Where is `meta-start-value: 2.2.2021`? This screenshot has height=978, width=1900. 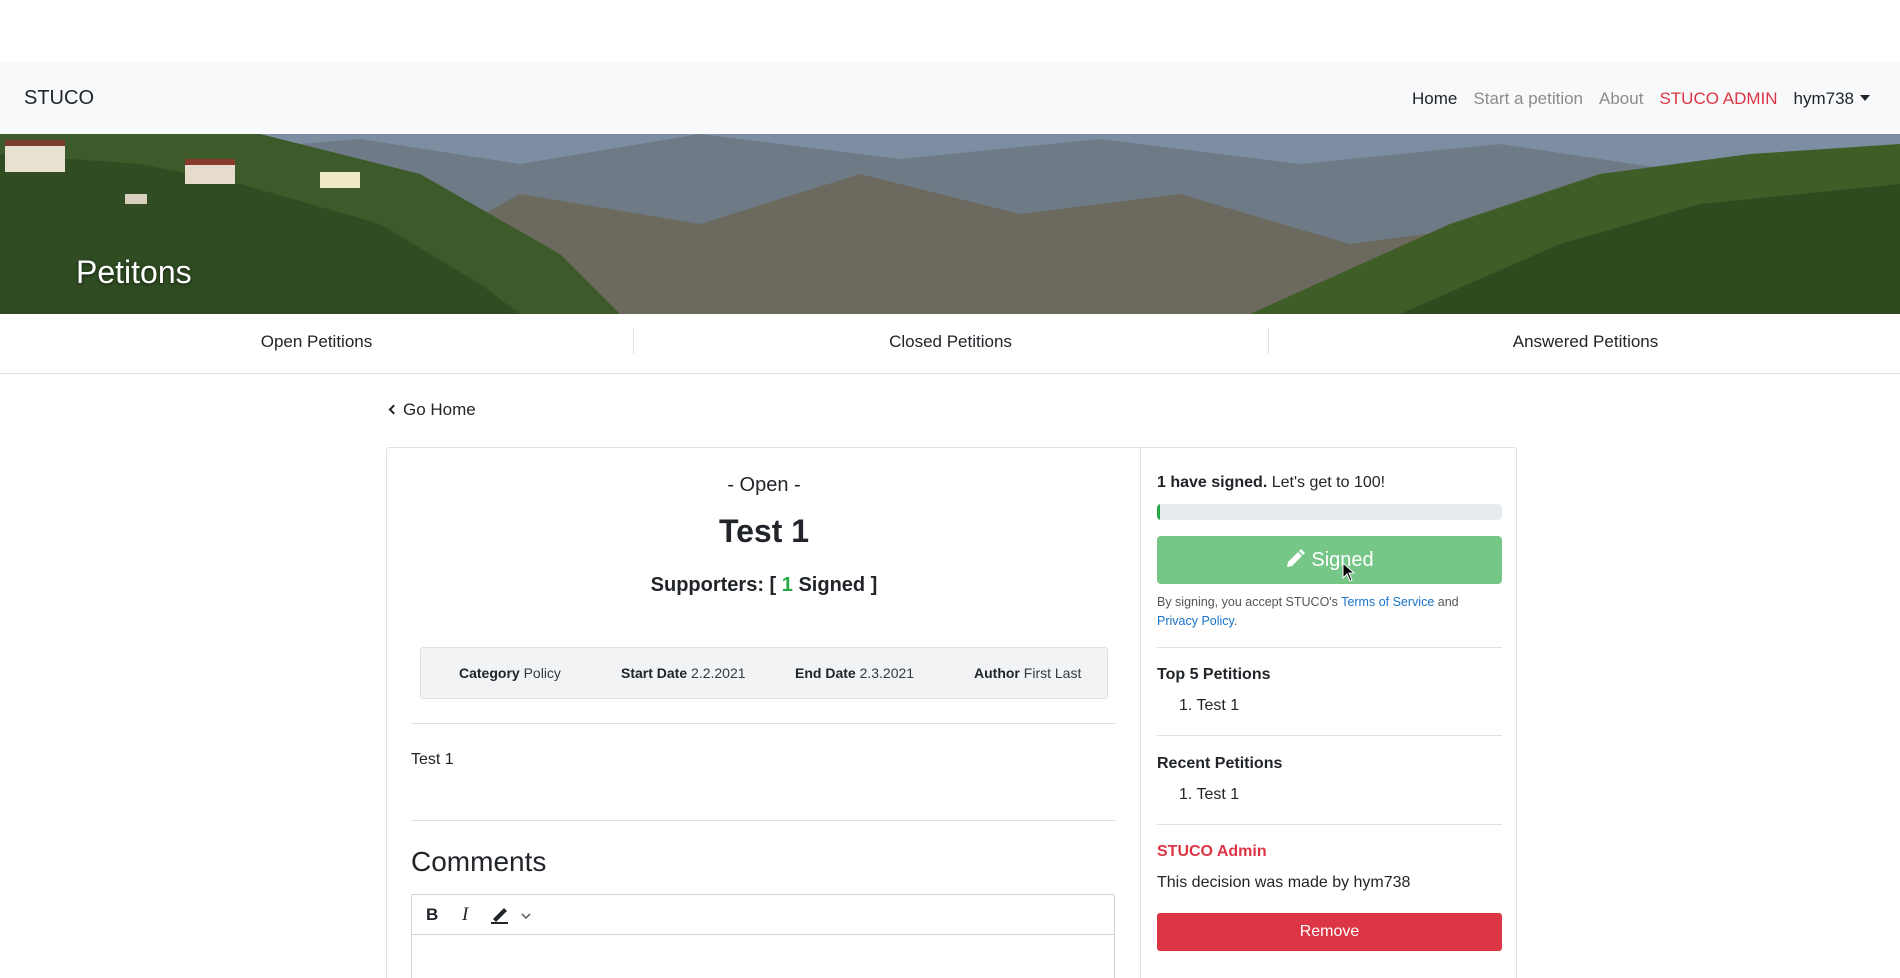 meta-start-value: 2.2.2021 is located at coordinates (718, 673).